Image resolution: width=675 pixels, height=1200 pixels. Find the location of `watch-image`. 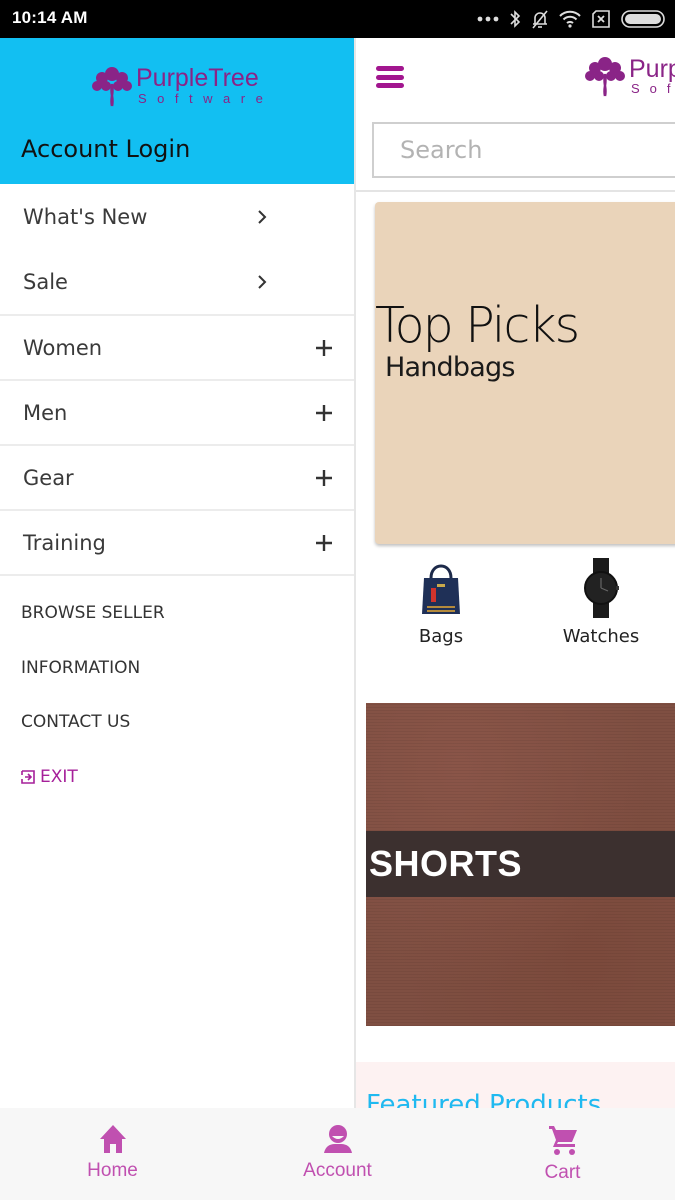

watch-image is located at coordinates (601, 588).